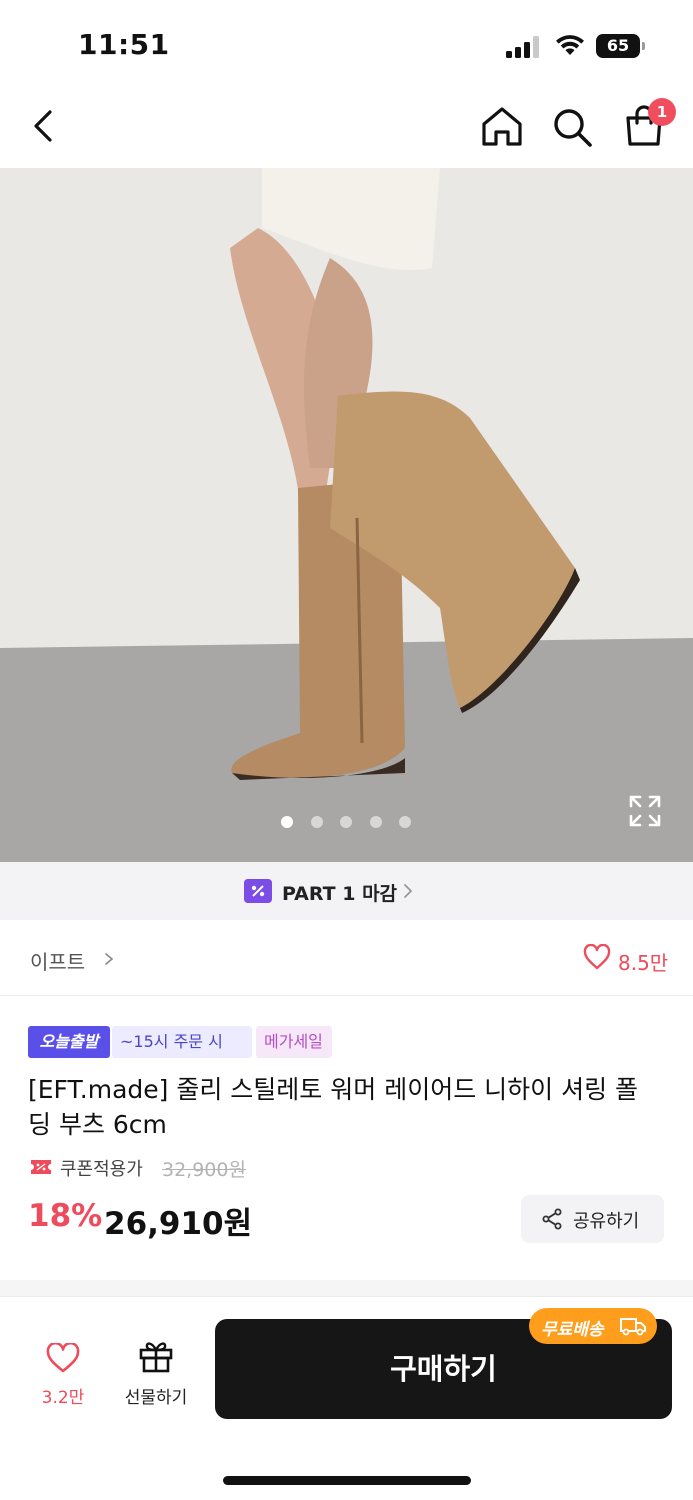 The image size is (693, 1500). I want to click on part-banner-text: PART 1 마감, so click(340, 894).